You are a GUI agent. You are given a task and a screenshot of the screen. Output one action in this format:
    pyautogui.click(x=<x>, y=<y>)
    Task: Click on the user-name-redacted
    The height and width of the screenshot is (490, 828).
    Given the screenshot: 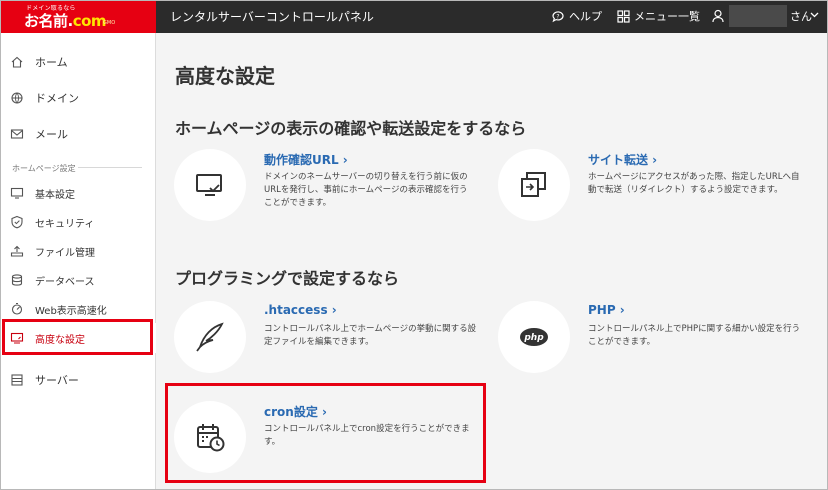 What is the action you would take?
    pyautogui.click(x=758, y=16)
    